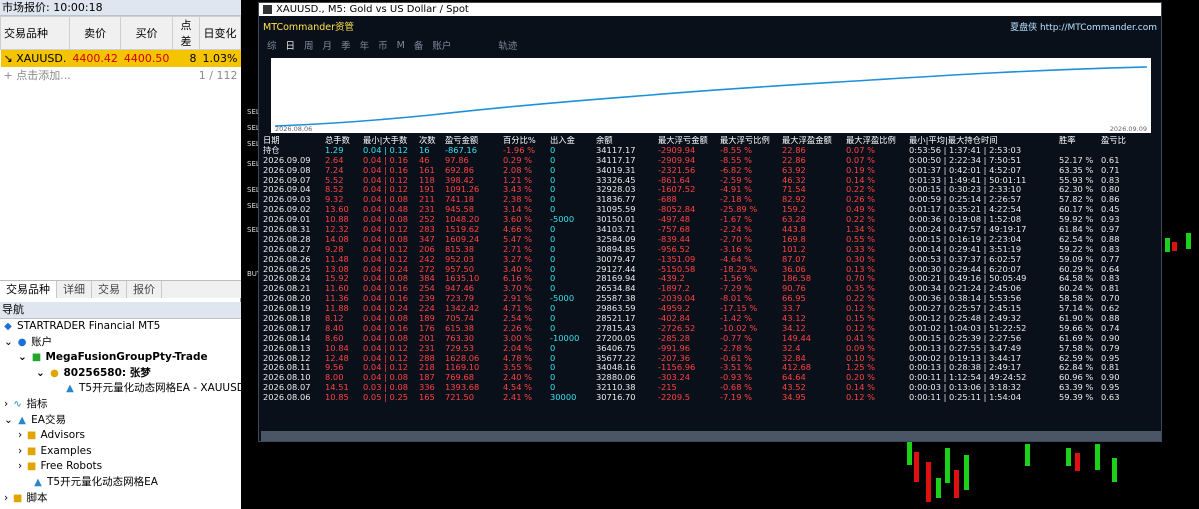  I want to click on cell: 2.40 %, so click(517, 378).